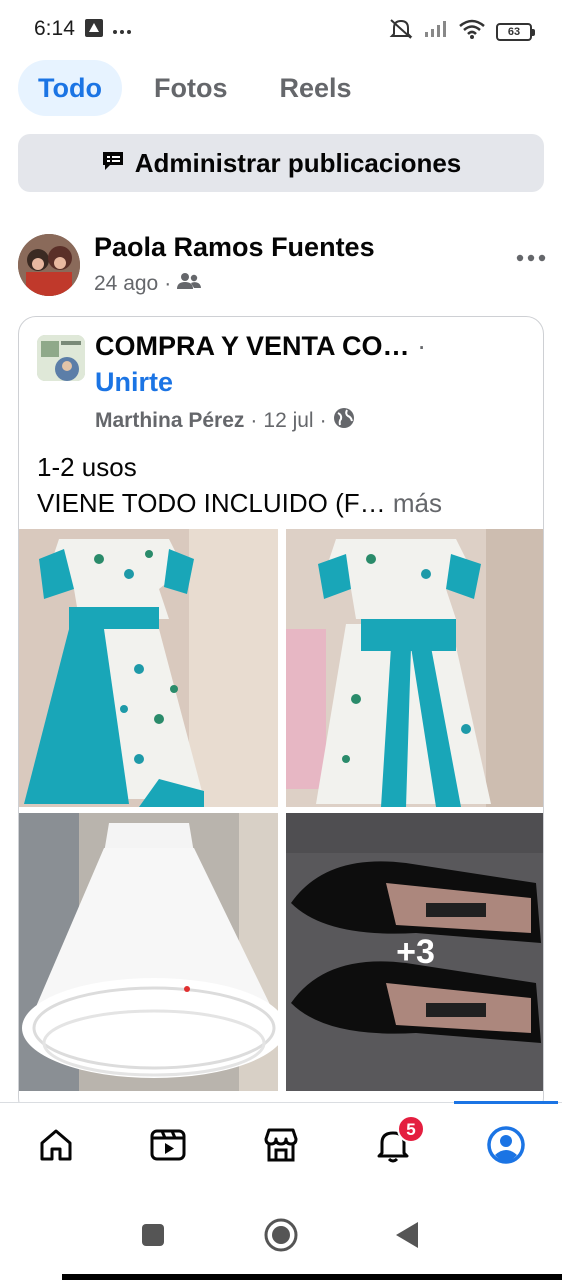 Image resolution: width=562 pixels, height=1280 pixels. Describe the element at coordinates (56, 1145) in the screenshot. I see `nav-home` at that location.